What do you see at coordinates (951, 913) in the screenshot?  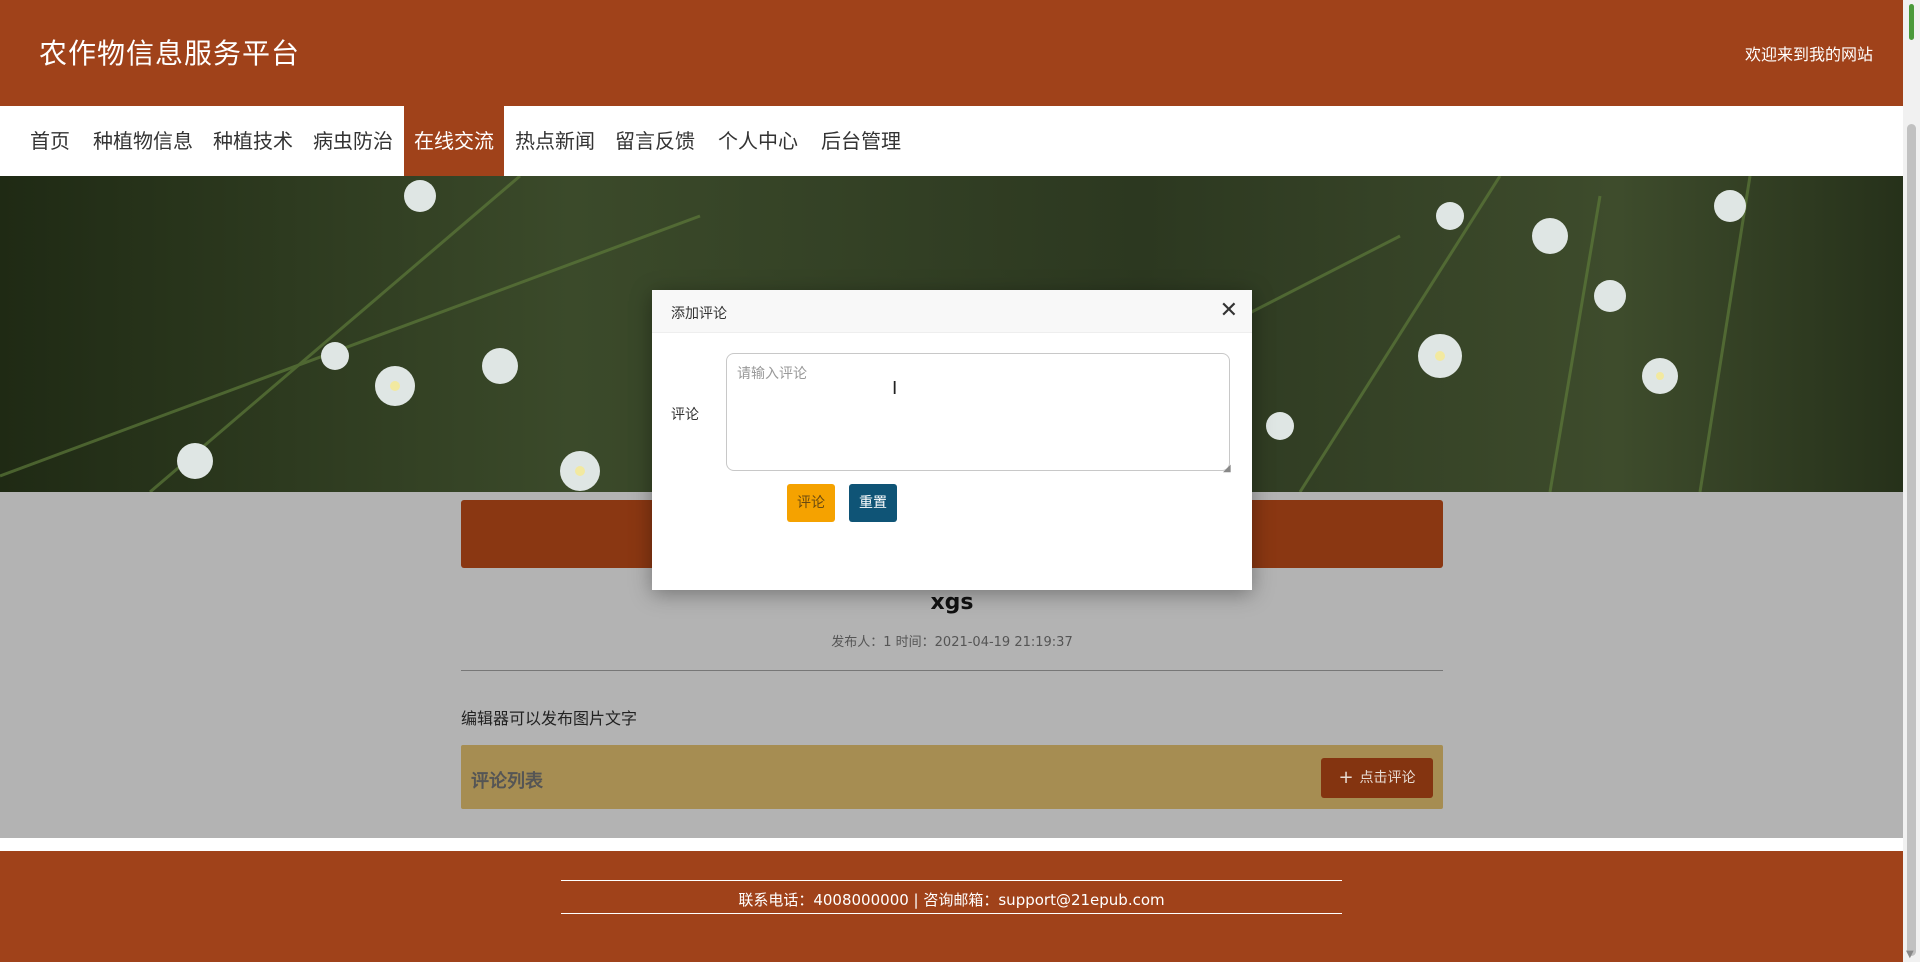 I see `footer-line-bottom` at bounding box center [951, 913].